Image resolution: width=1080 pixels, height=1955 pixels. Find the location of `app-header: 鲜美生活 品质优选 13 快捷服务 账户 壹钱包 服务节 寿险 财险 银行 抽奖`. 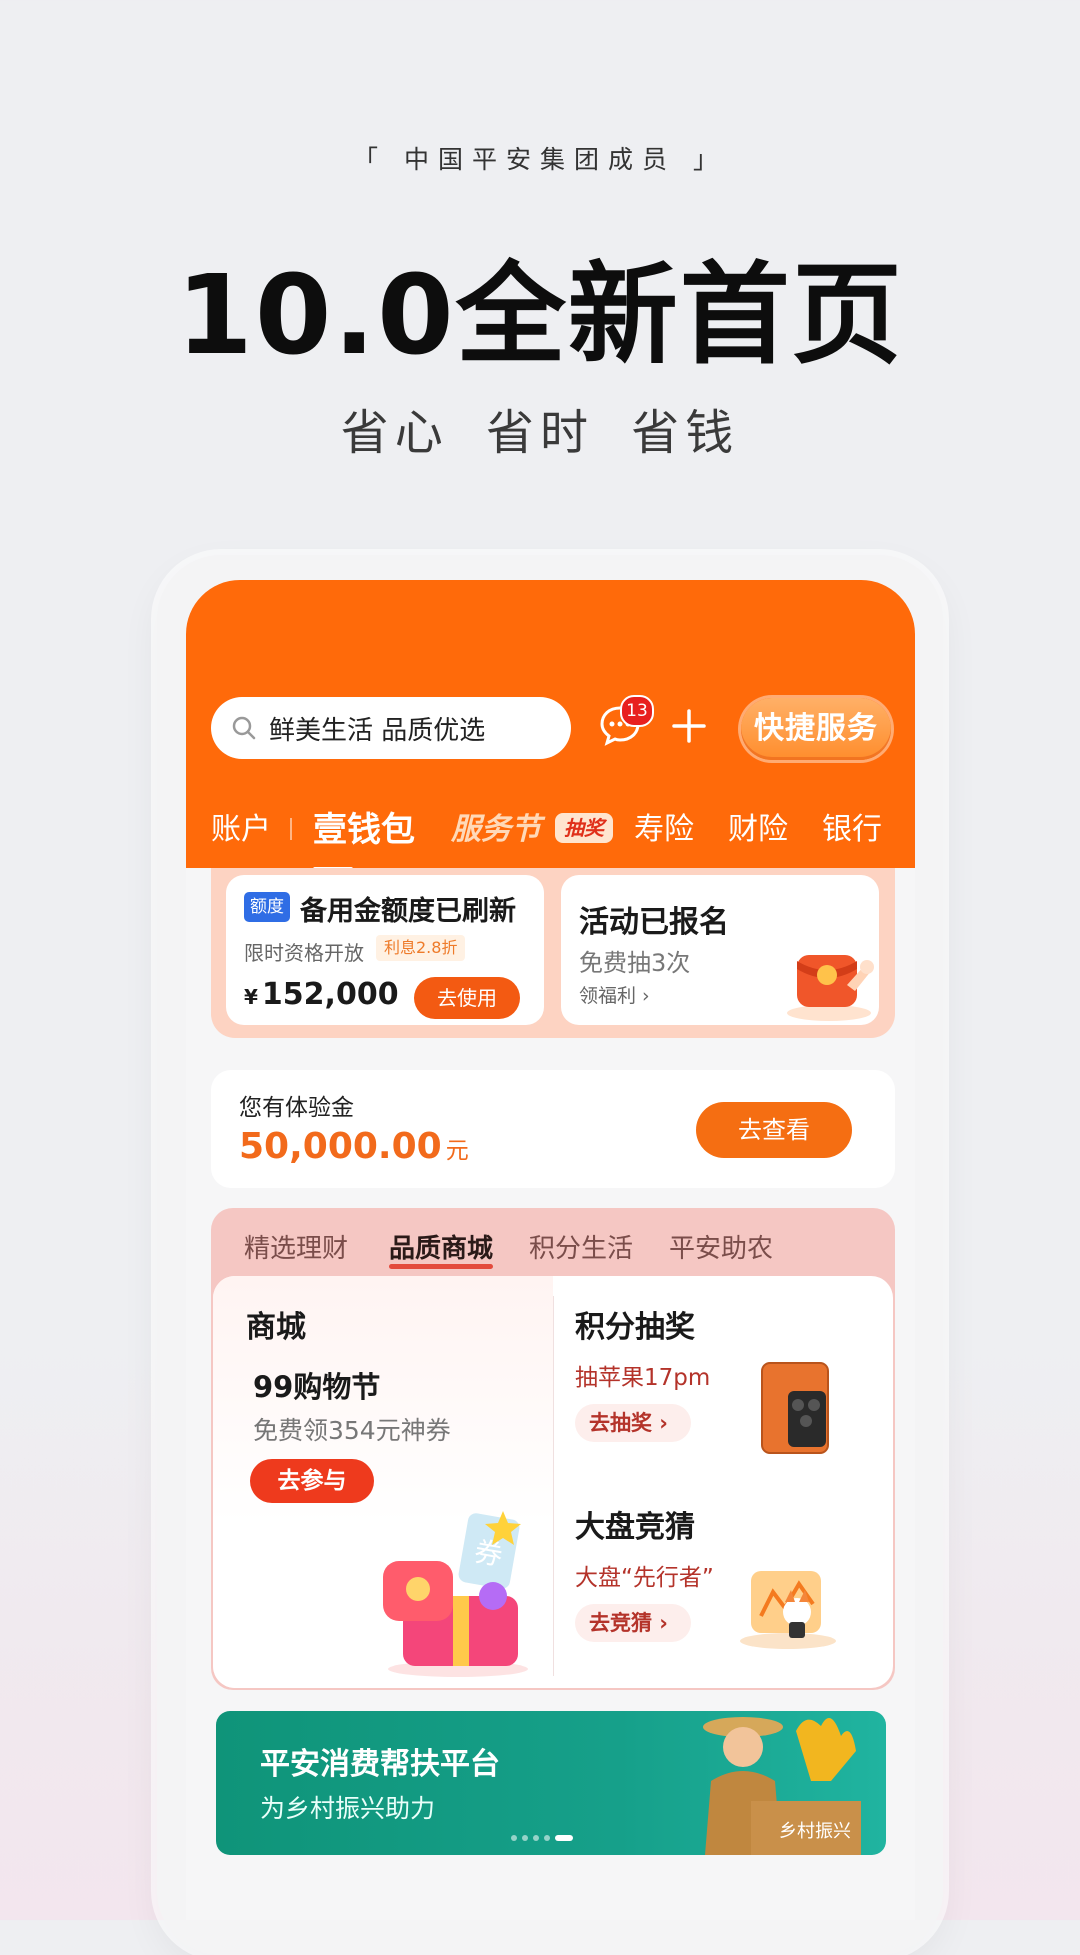

app-header: 鲜美生活 品质优选 13 快捷服务 账户 壹钱包 服务节 寿险 财险 银行 抽奖 is located at coordinates (550, 725).